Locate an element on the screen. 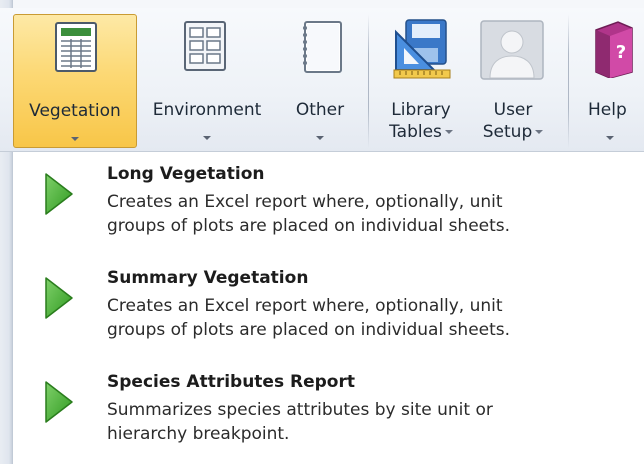 The image size is (644, 464). help-button: ? Help is located at coordinates (610, 81).